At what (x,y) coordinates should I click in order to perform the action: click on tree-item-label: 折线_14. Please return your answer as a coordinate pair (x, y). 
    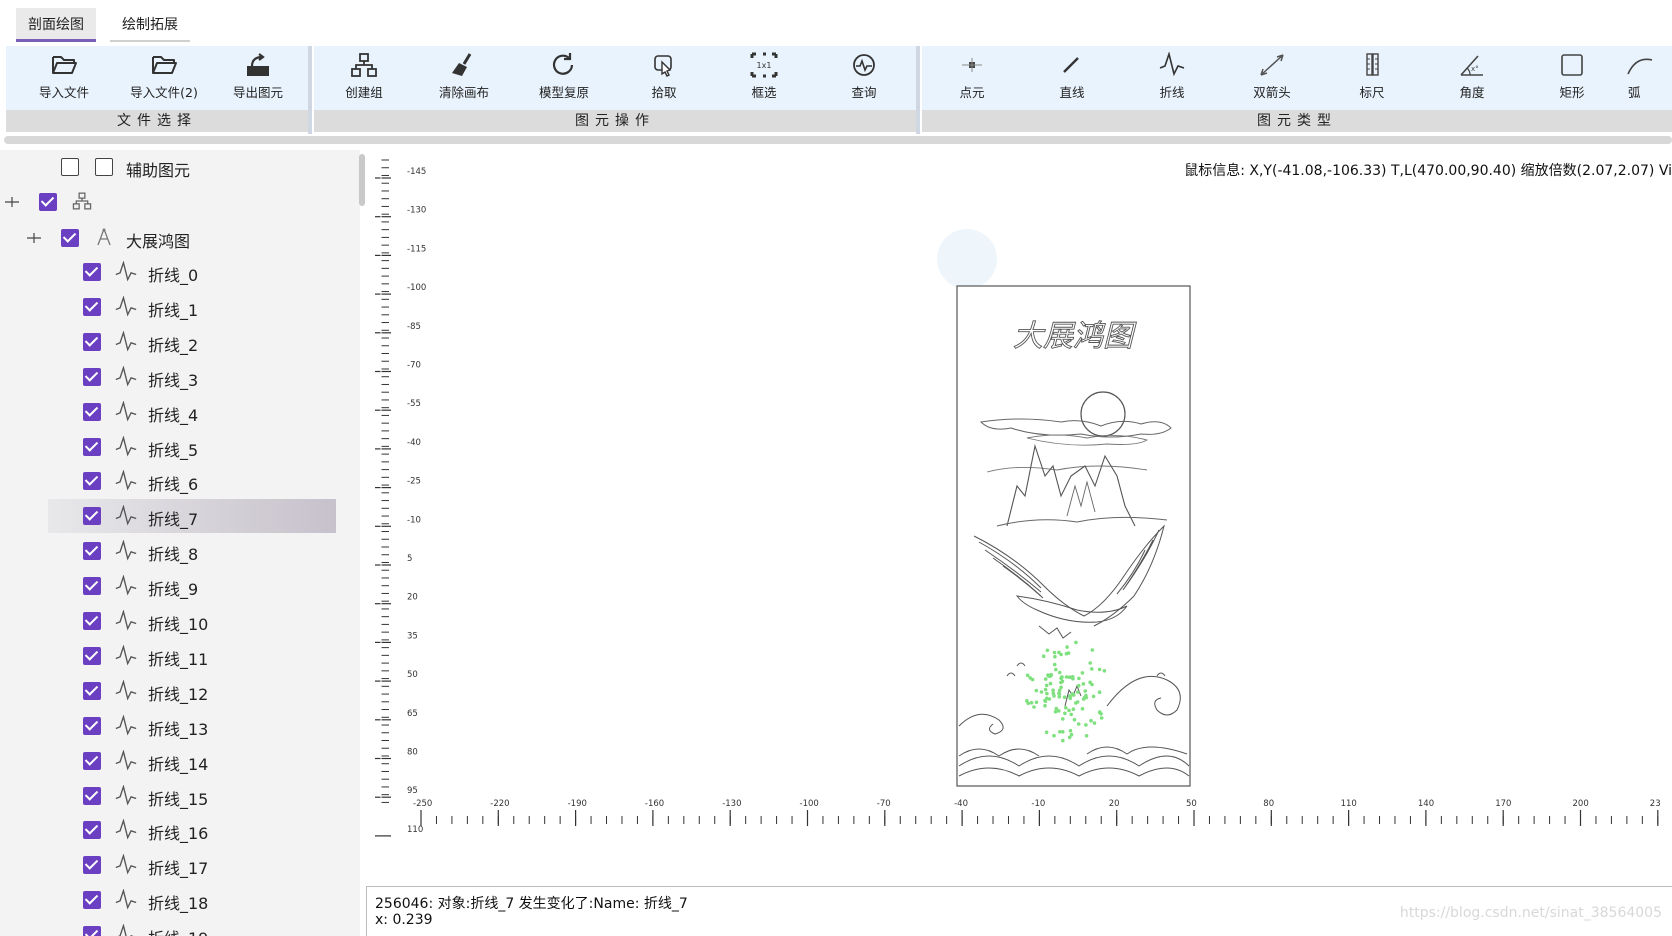
    Looking at the image, I should click on (178, 764).